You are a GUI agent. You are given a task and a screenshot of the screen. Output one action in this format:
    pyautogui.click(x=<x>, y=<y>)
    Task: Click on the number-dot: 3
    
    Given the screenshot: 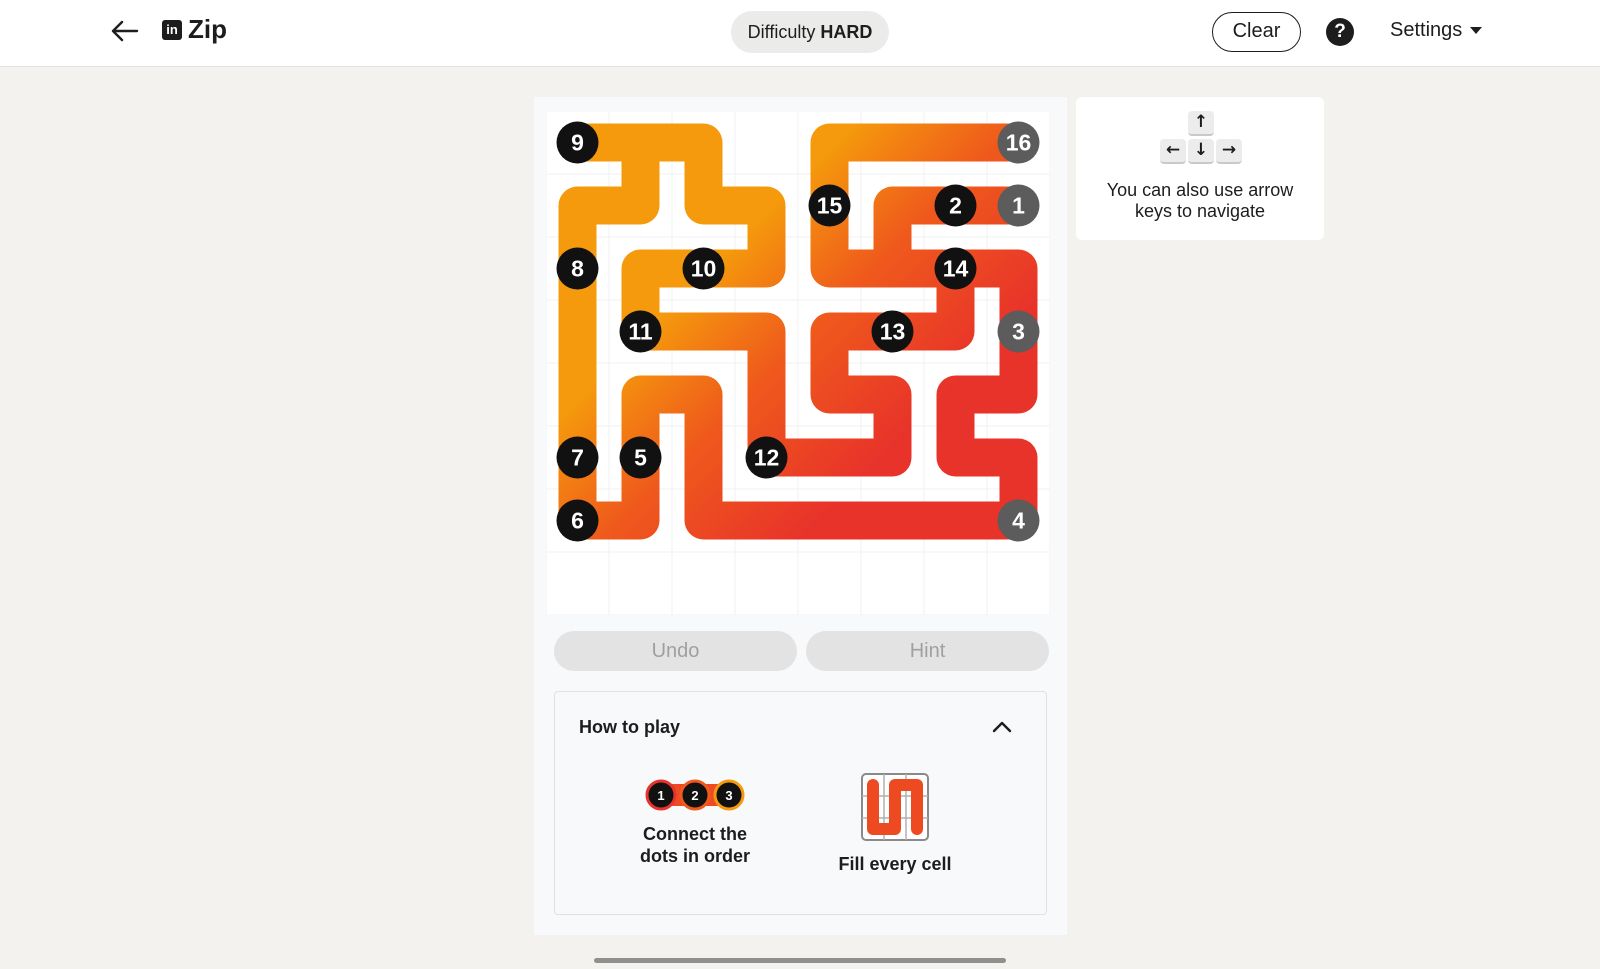 What is the action you would take?
    pyautogui.click(x=1018, y=331)
    